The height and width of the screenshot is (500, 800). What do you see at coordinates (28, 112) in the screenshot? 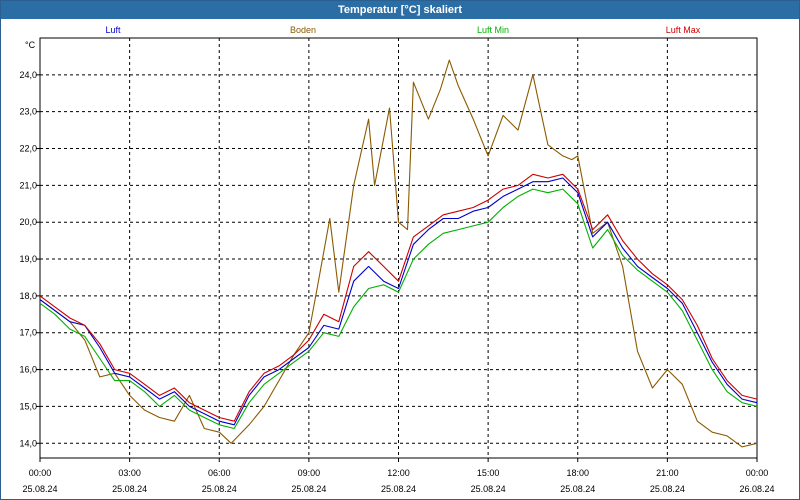
I see `y-tick-label: 23,0` at bounding box center [28, 112].